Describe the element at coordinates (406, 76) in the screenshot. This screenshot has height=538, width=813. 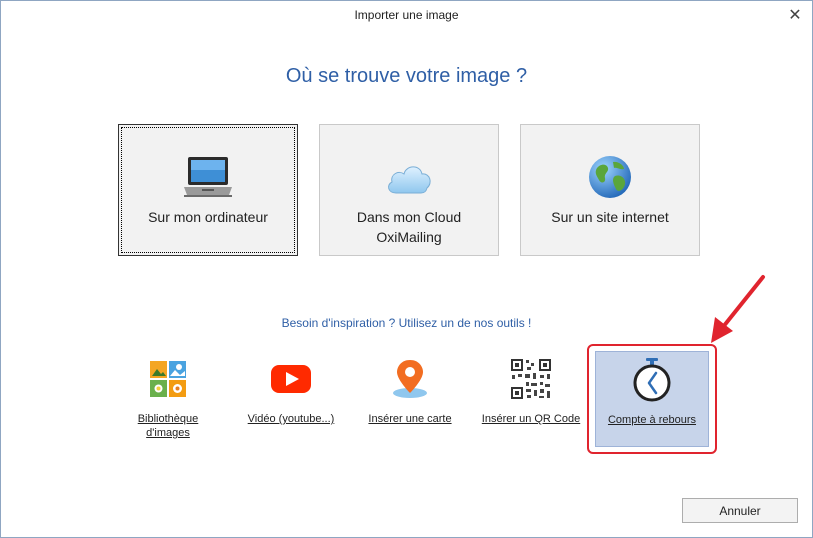
I see `page-title: Où se trouve votre image ?` at that location.